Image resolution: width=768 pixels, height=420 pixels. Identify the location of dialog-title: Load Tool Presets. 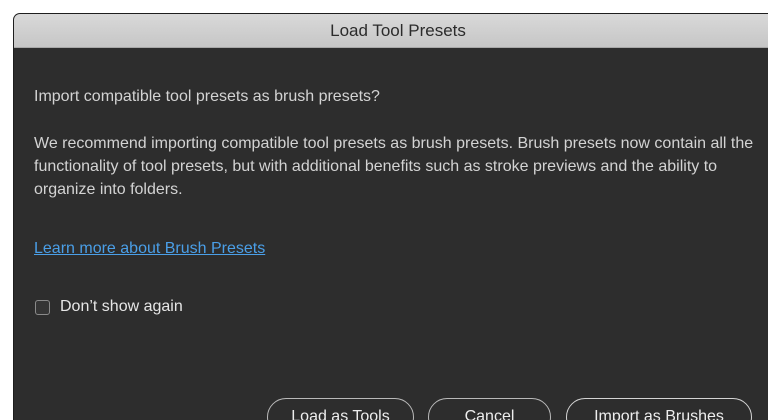
(398, 30).